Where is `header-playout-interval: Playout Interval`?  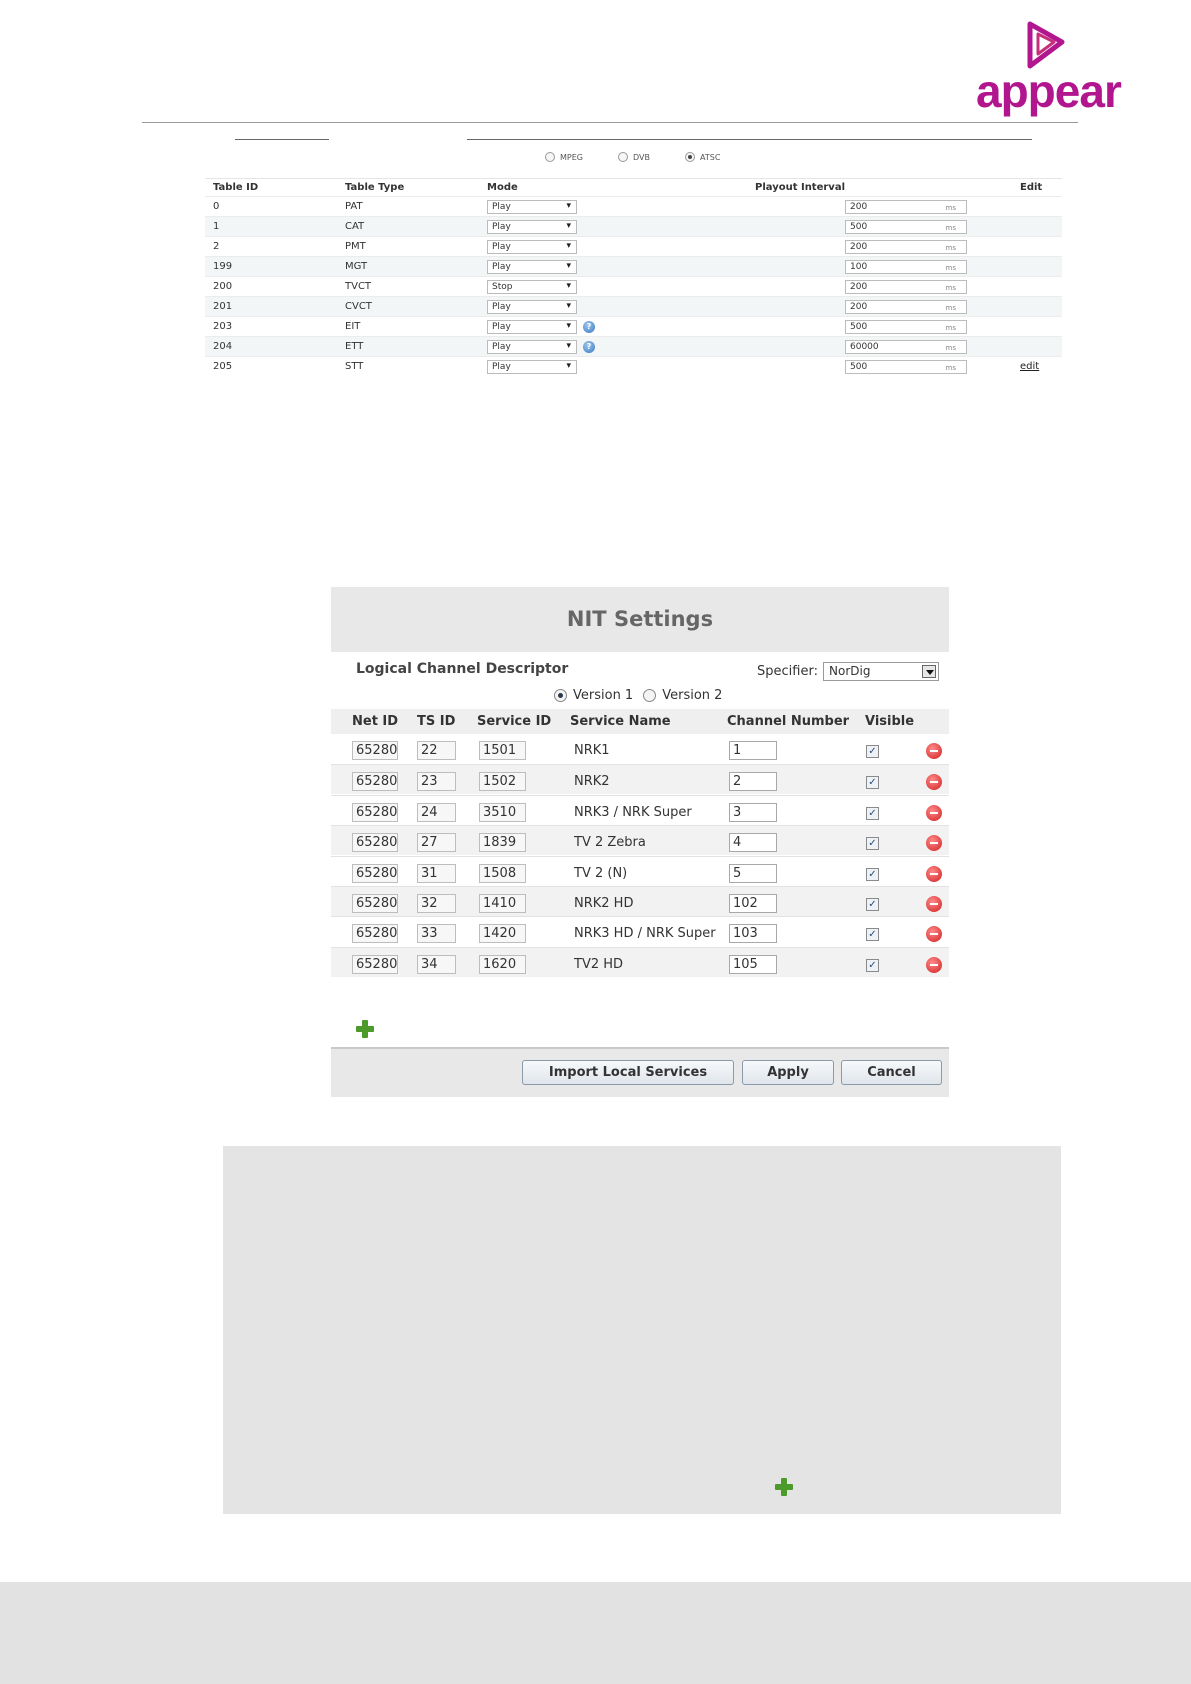
header-playout-interval: Playout Interval is located at coordinates (800, 187).